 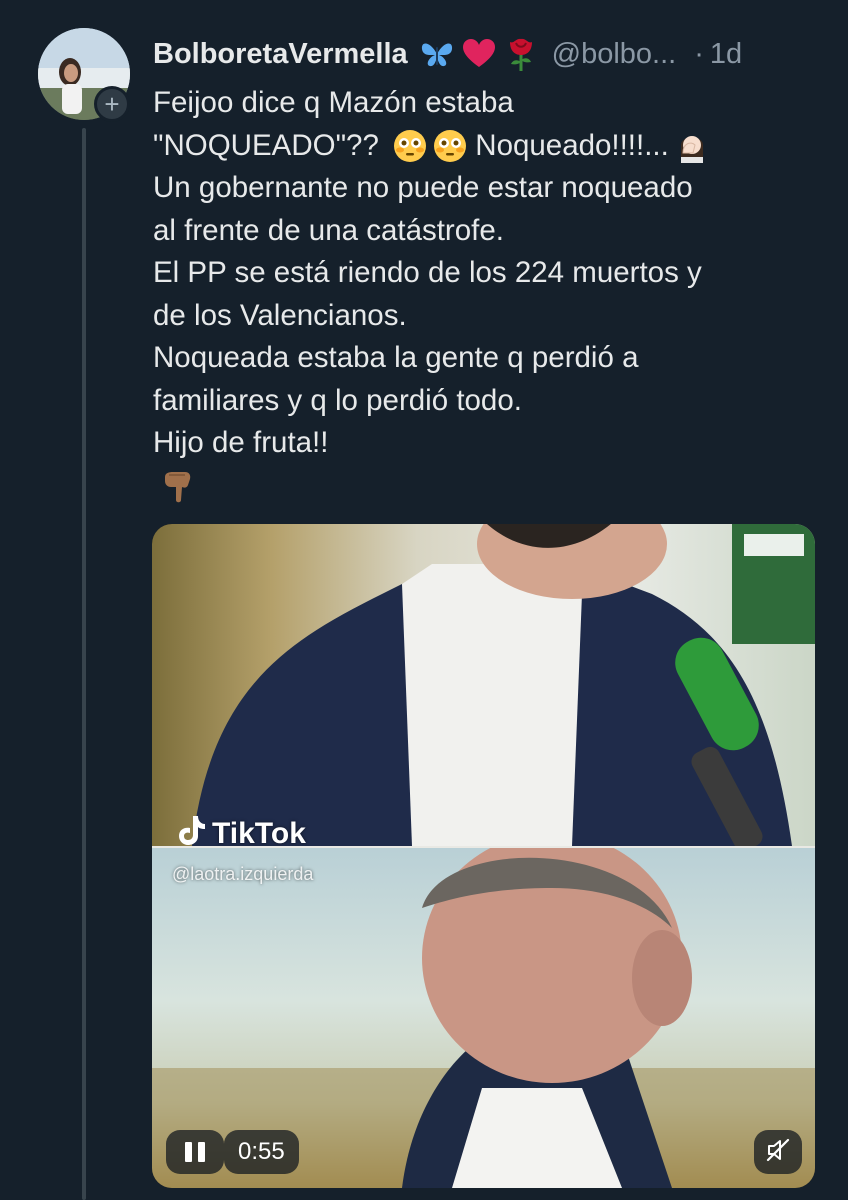 I want to click on tiktok-watermark: TikTok, so click(x=242, y=834).